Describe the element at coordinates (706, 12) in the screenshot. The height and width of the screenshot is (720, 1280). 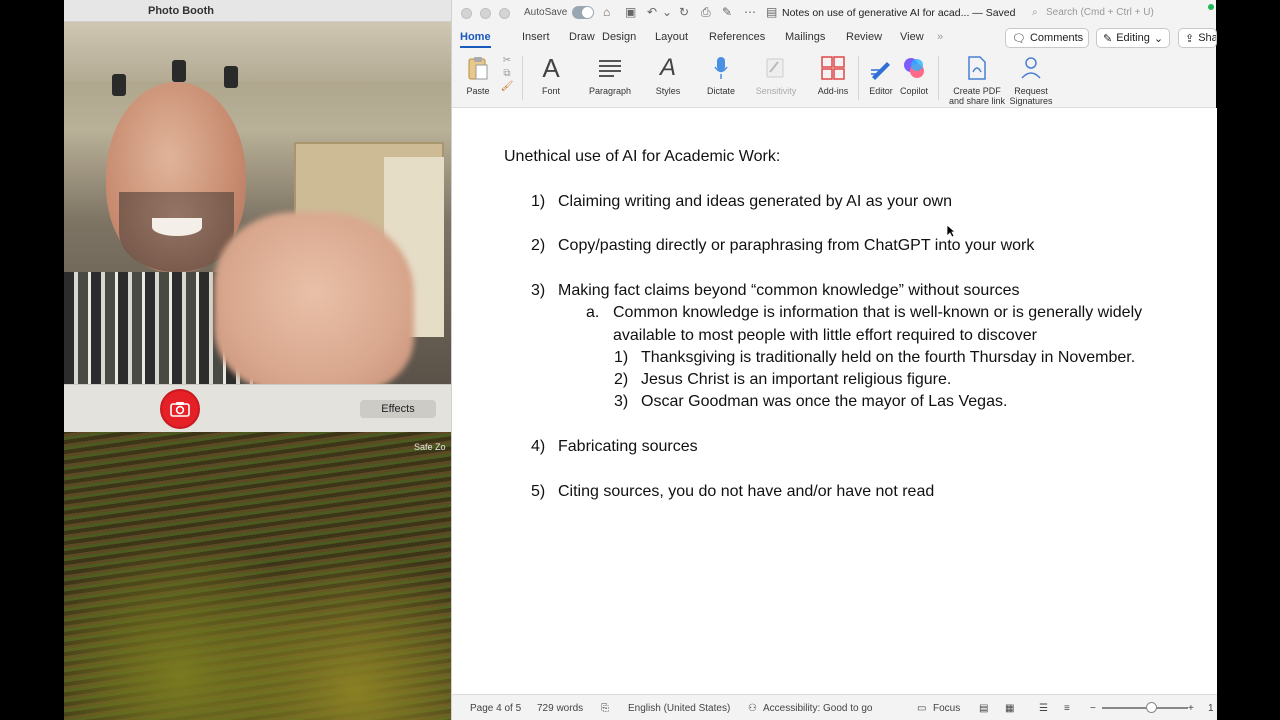
I see `print-icon: ⎙` at that location.